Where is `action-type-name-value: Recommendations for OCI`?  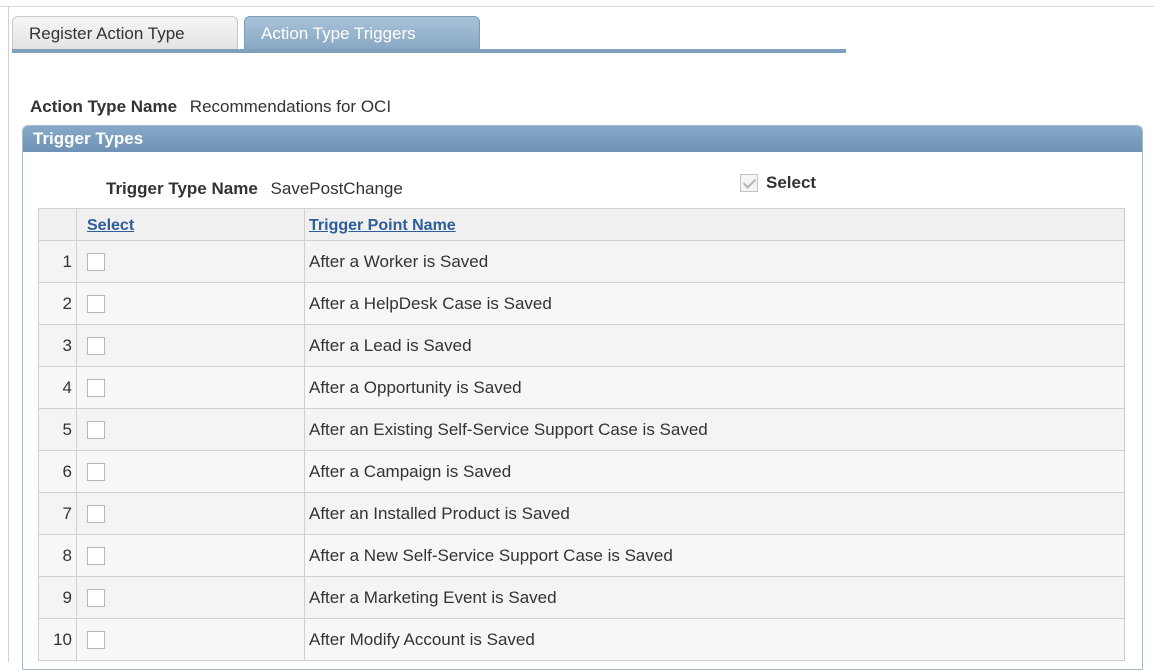
action-type-name-value: Recommendations for OCI is located at coordinates (290, 106).